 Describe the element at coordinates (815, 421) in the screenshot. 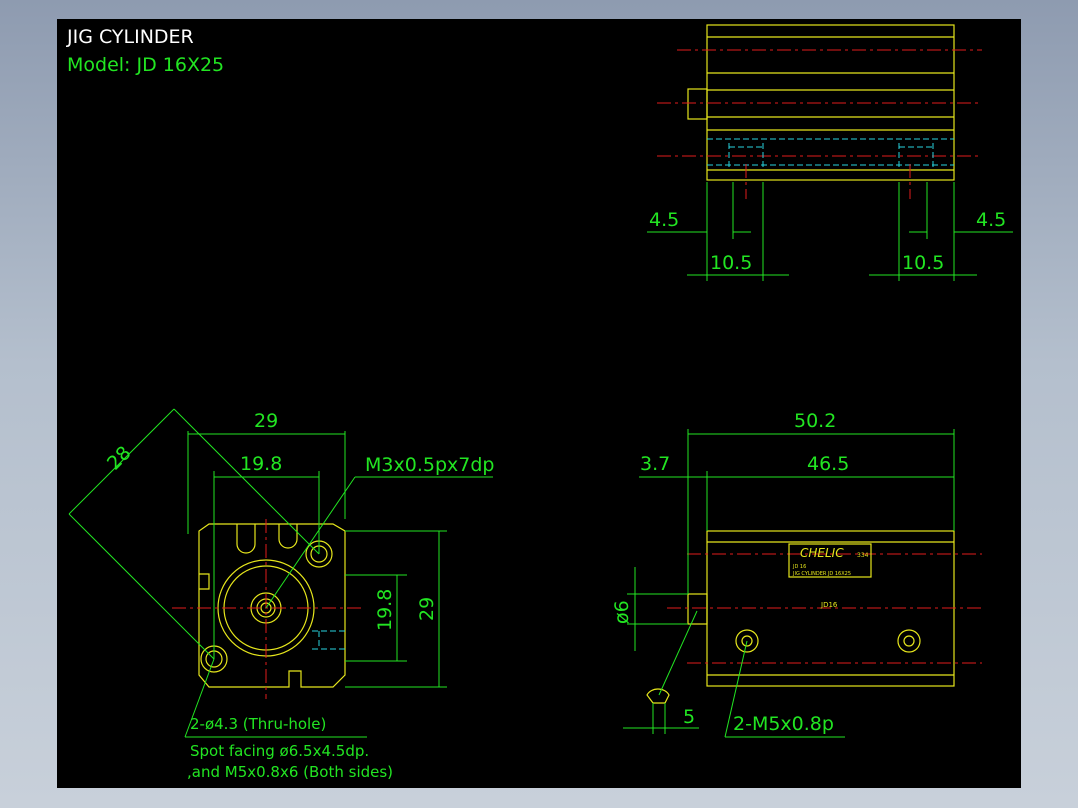

I see `dim-side-50-2: 50.2` at that location.